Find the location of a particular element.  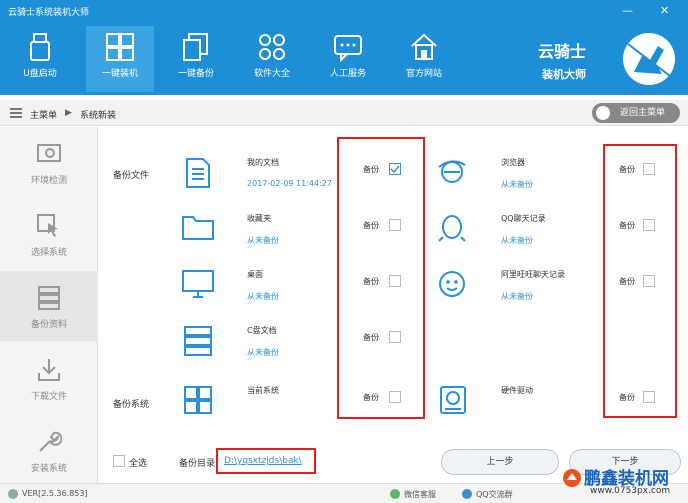

highlight-box-left is located at coordinates (381, 278).